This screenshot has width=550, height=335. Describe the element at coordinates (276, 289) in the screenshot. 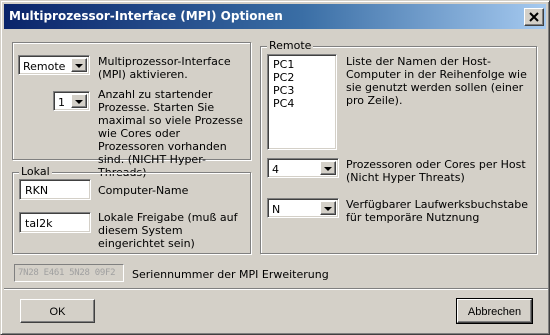

I see `footer-separator` at that location.